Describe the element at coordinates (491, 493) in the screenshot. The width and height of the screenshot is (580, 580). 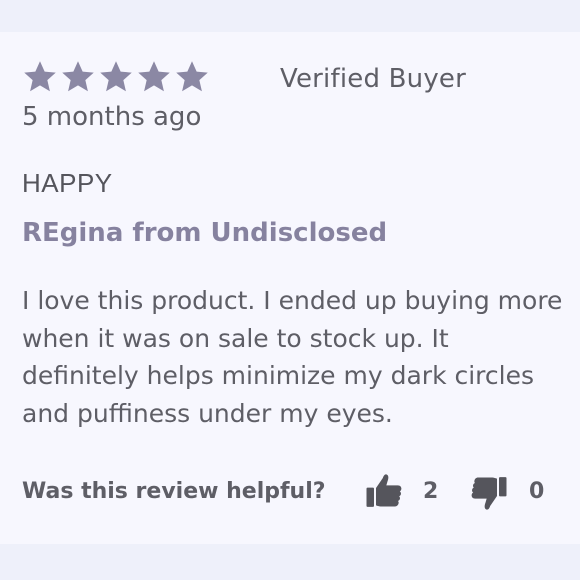
I see `thumbs-down-icon` at that location.